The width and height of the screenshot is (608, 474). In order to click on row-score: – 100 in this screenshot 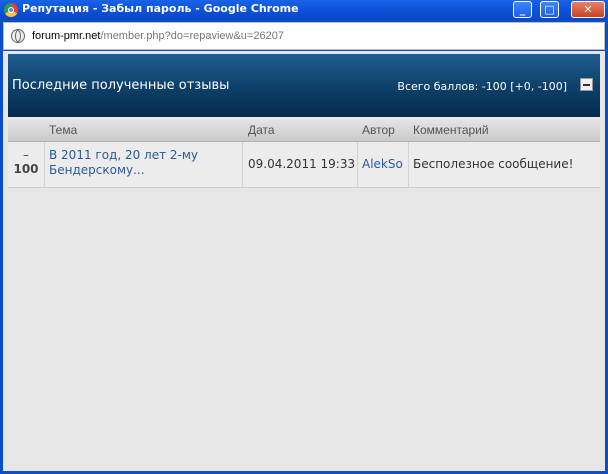, I will do `click(26, 164)`.